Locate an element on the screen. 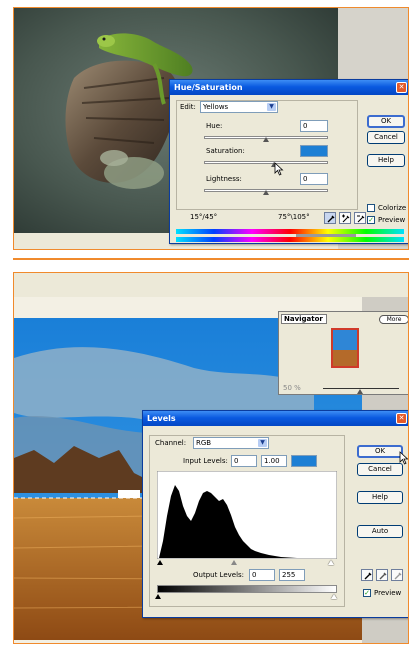  input-white-slider-handle is located at coordinates (331, 562).